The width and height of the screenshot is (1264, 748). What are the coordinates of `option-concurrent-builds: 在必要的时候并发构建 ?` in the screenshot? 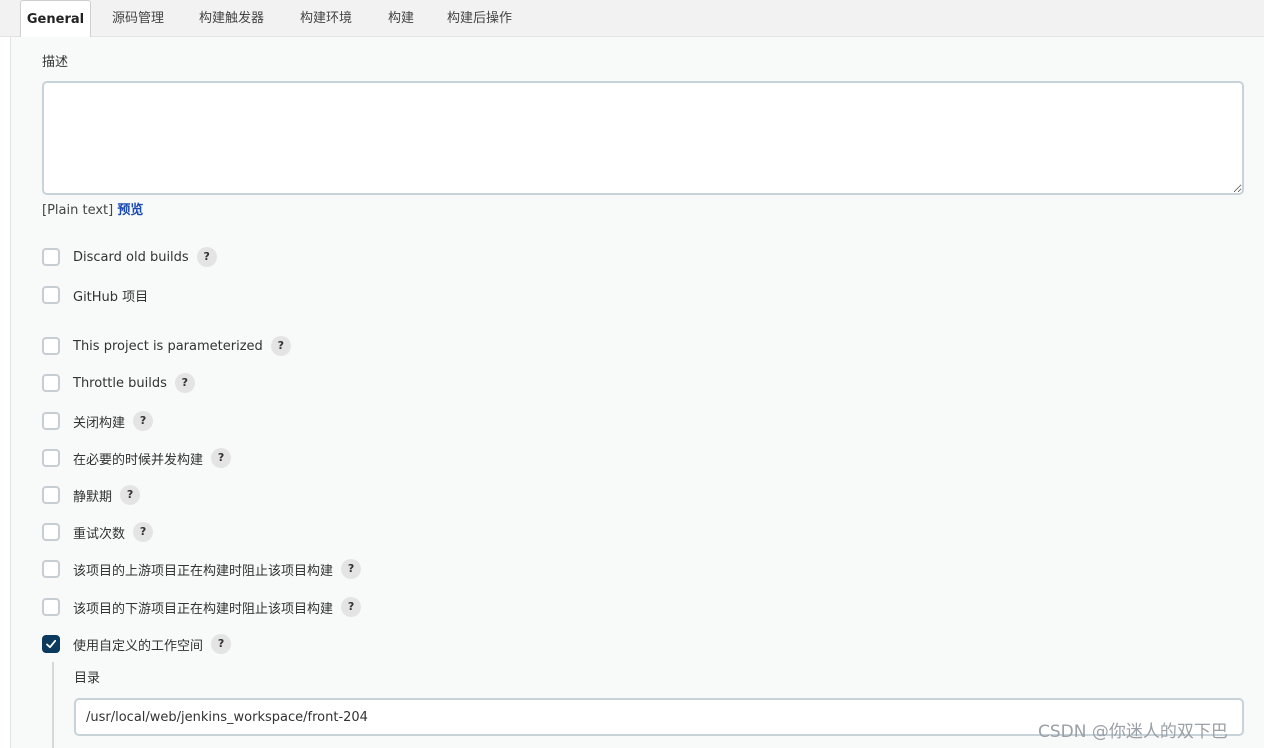 It's located at (137, 458).